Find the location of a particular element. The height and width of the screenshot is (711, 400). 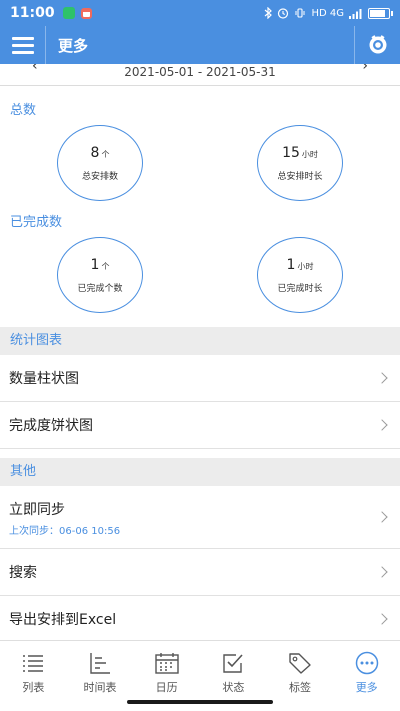

pie-chart-row: 完成度饼状图 is located at coordinates (200, 425).